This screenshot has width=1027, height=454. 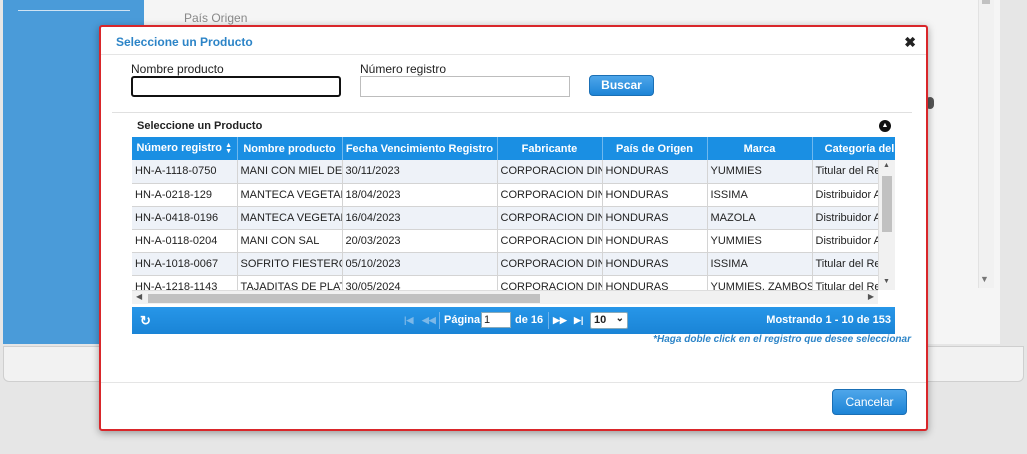 I want to click on background-field-label: País Origen, so click(x=216, y=18).